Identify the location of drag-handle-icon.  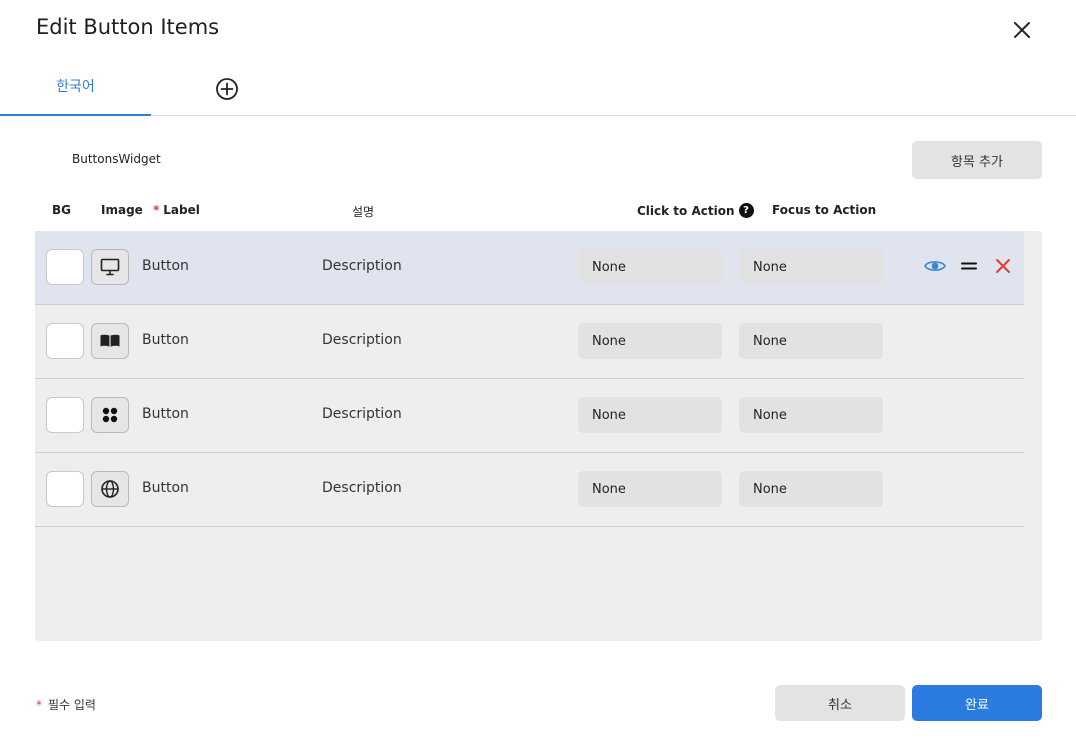
(969, 266).